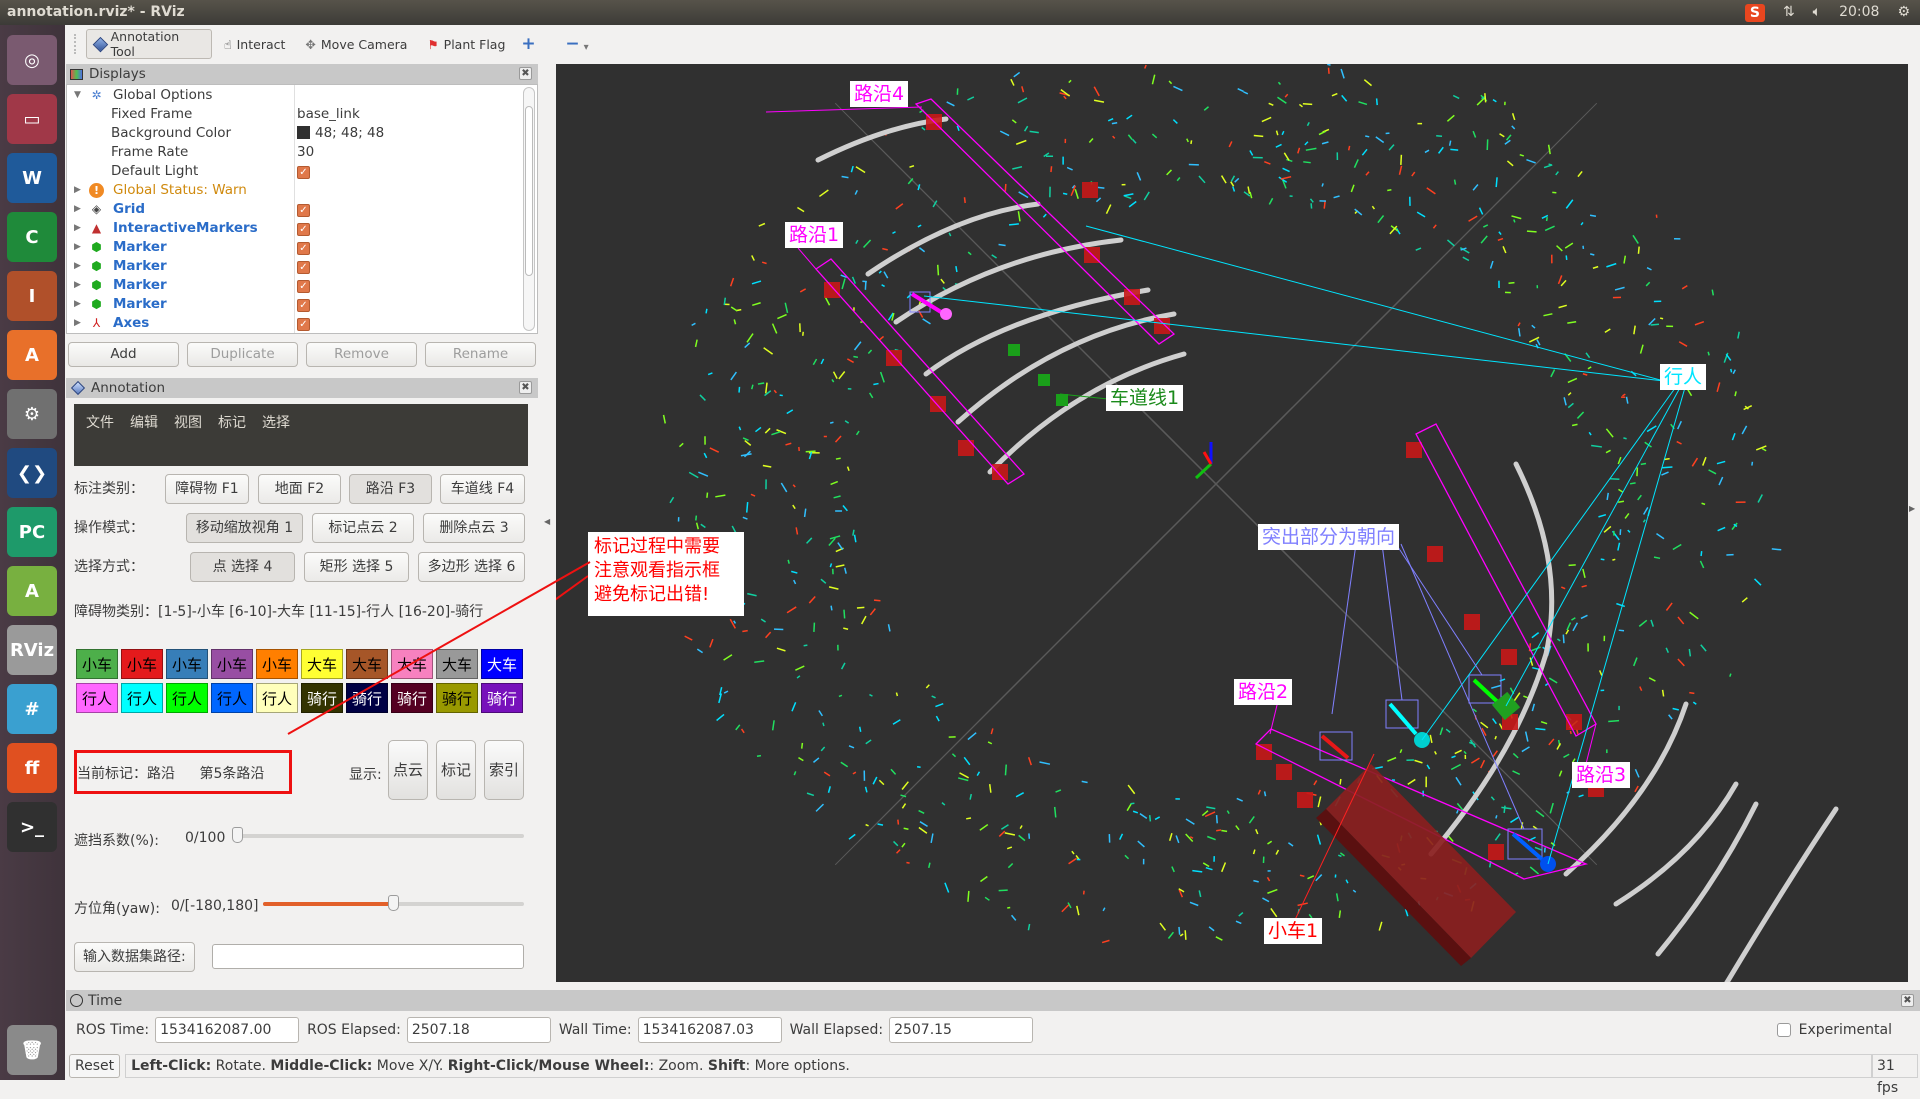  What do you see at coordinates (408, 770) in the screenshot?
I see `show-pointcloud-button: 点云` at bounding box center [408, 770].